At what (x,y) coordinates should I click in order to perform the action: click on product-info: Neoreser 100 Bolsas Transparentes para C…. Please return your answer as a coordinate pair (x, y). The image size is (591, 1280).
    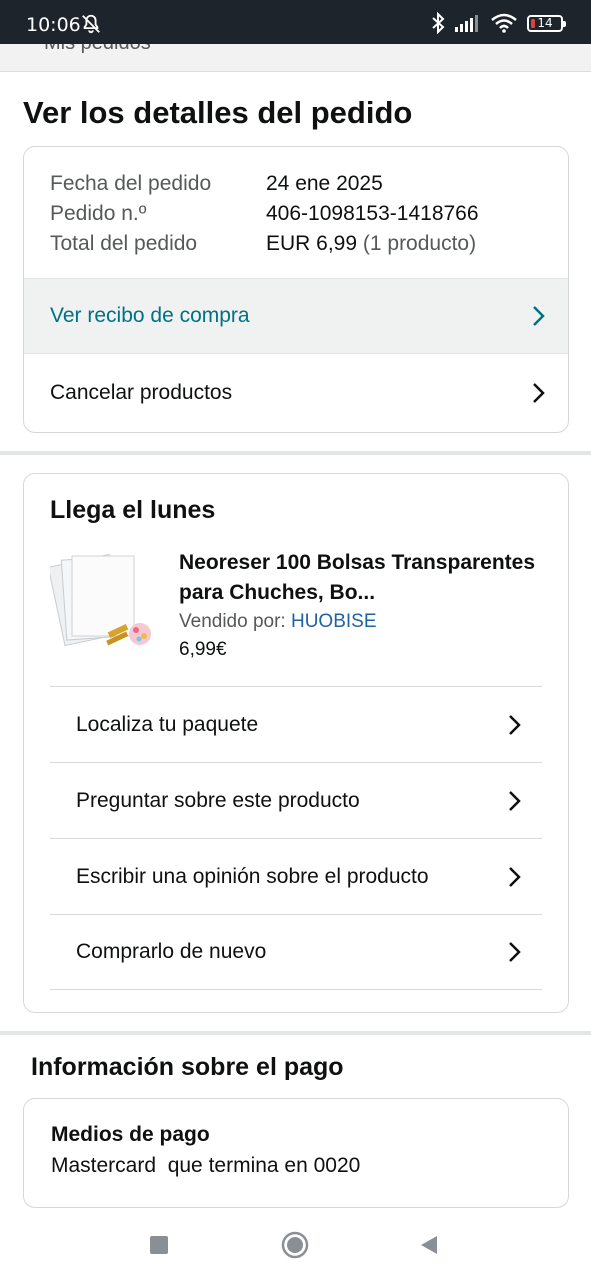
    Looking at the image, I should click on (364, 604).